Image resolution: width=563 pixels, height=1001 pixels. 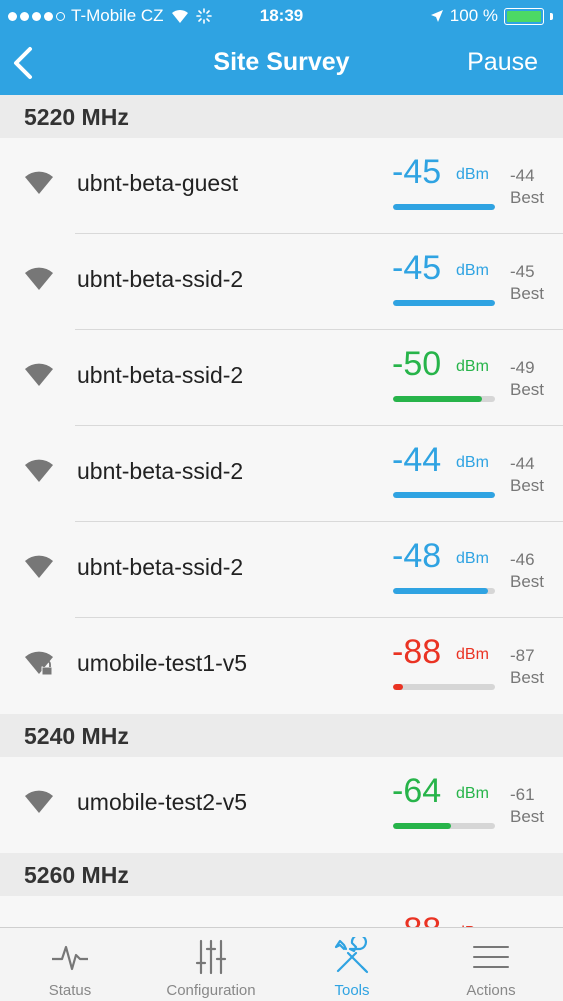 What do you see at coordinates (281, 735) in the screenshot?
I see `section-header: 5240 MHz` at bounding box center [281, 735].